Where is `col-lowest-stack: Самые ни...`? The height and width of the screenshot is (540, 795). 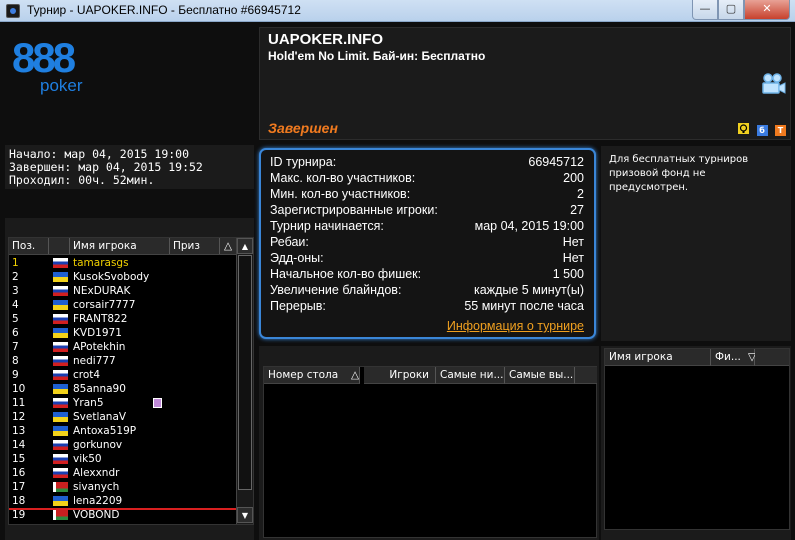 col-lowest-stack: Самые ни... is located at coordinates (470, 375).